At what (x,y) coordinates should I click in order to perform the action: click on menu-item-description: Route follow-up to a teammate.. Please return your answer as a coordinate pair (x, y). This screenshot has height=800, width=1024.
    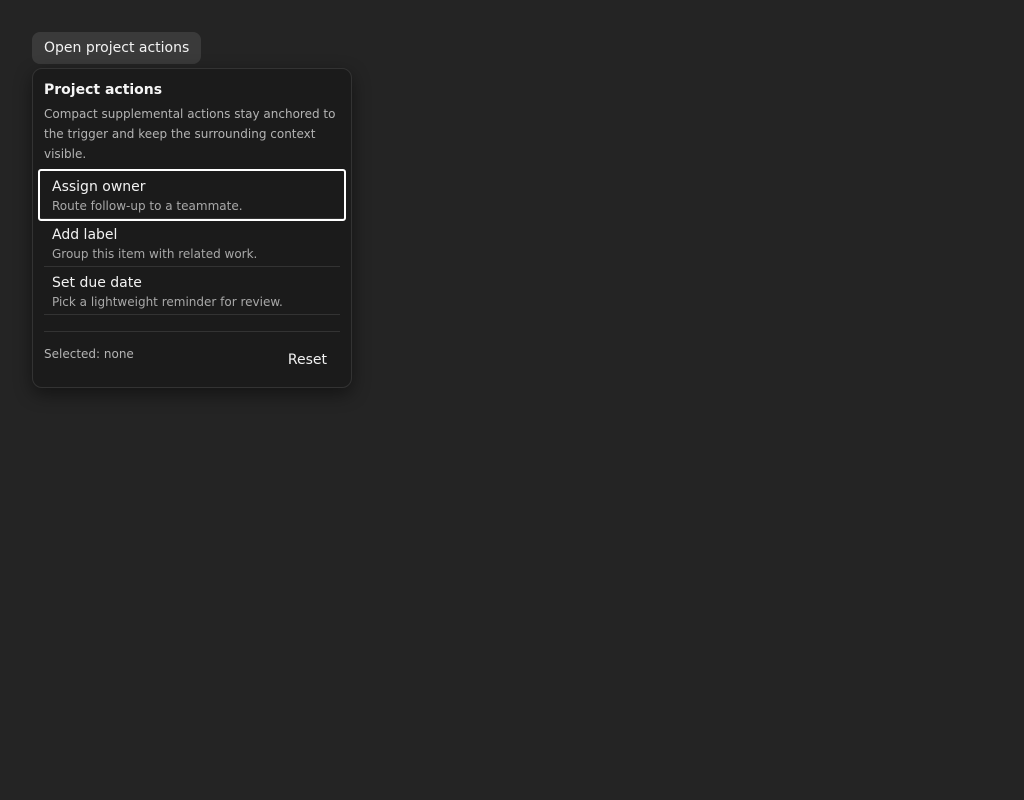
    Looking at the image, I should click on (147, 206).